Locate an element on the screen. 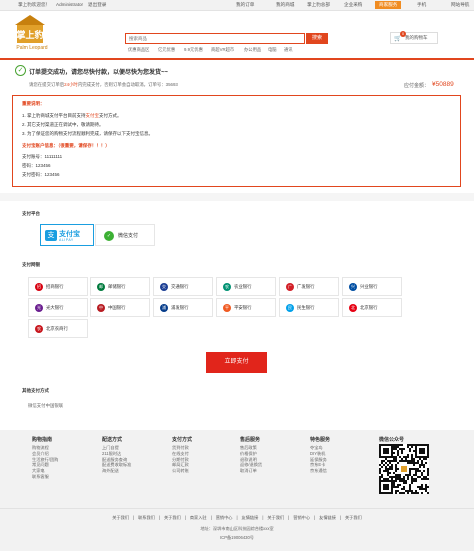  bank-logo-icon: 光 is located at coordinates (39, 308).